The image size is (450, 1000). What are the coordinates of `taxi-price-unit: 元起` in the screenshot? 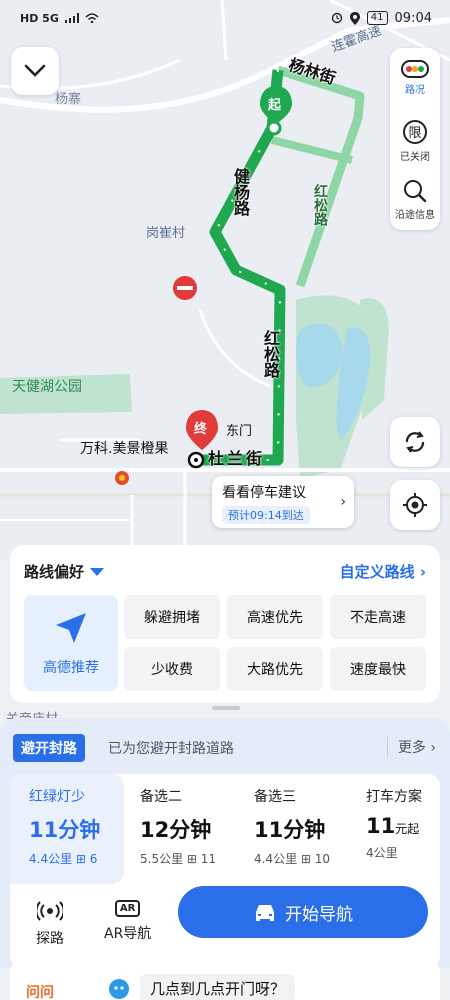 It's located at (407, 829).